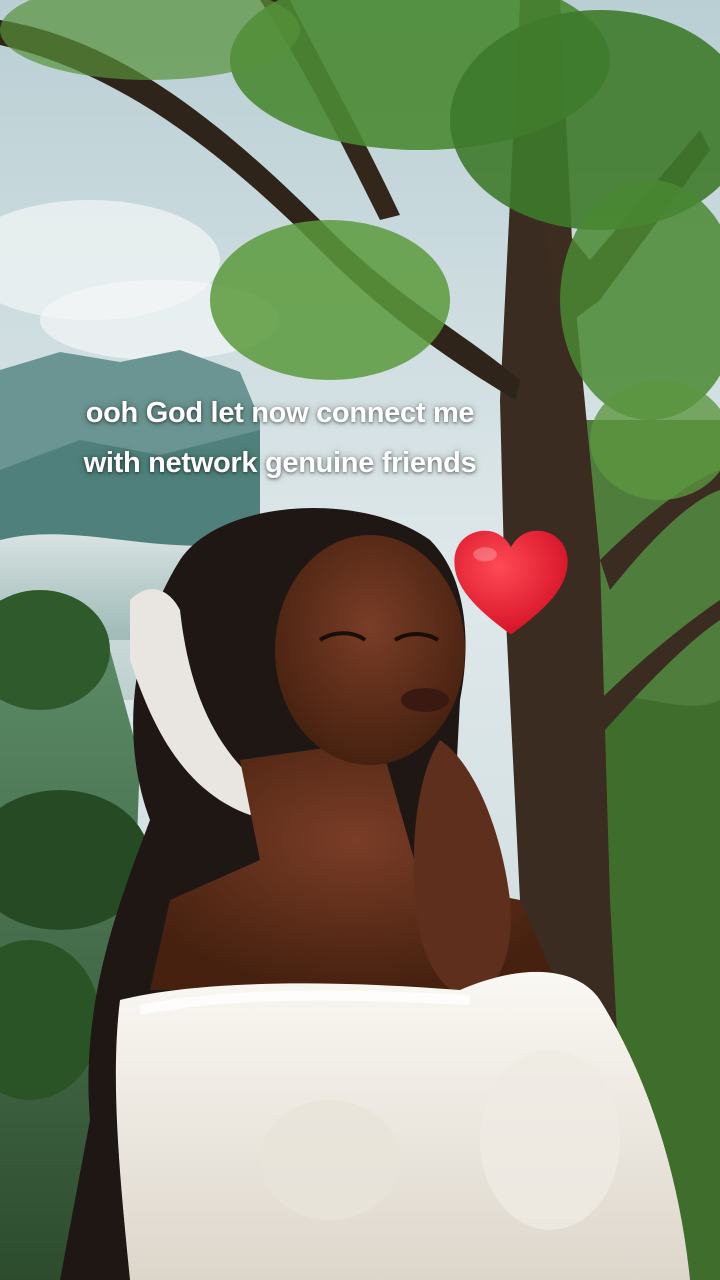 Image resolution: width=720 pixels, height=1280 pixels. Describe the element at coordinates (280, 413) in the screenshot. I see `caption-line-1: ooh God let now connect me` at that location.